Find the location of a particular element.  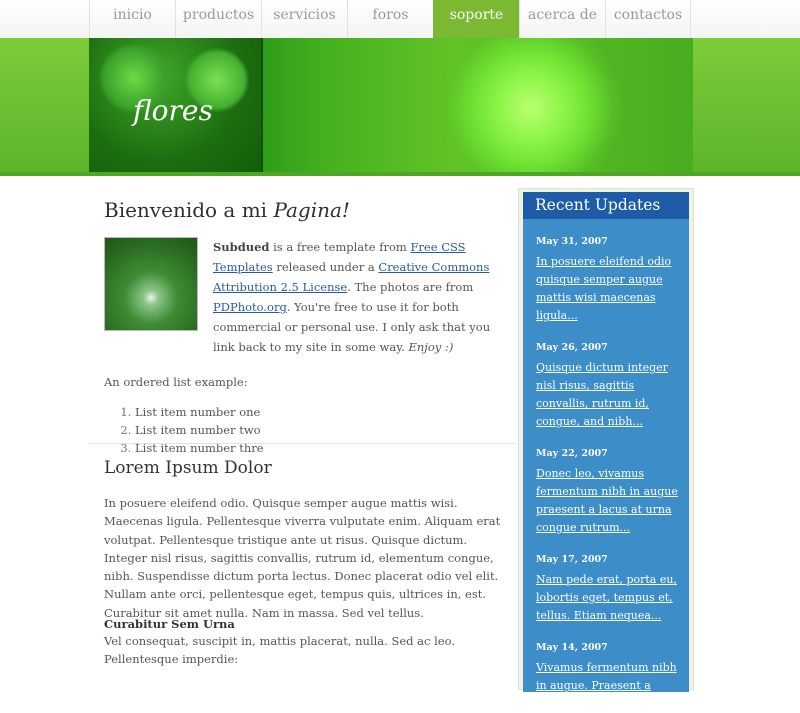

nav-item-soporte: soporte is located at coordinates (476, 19).